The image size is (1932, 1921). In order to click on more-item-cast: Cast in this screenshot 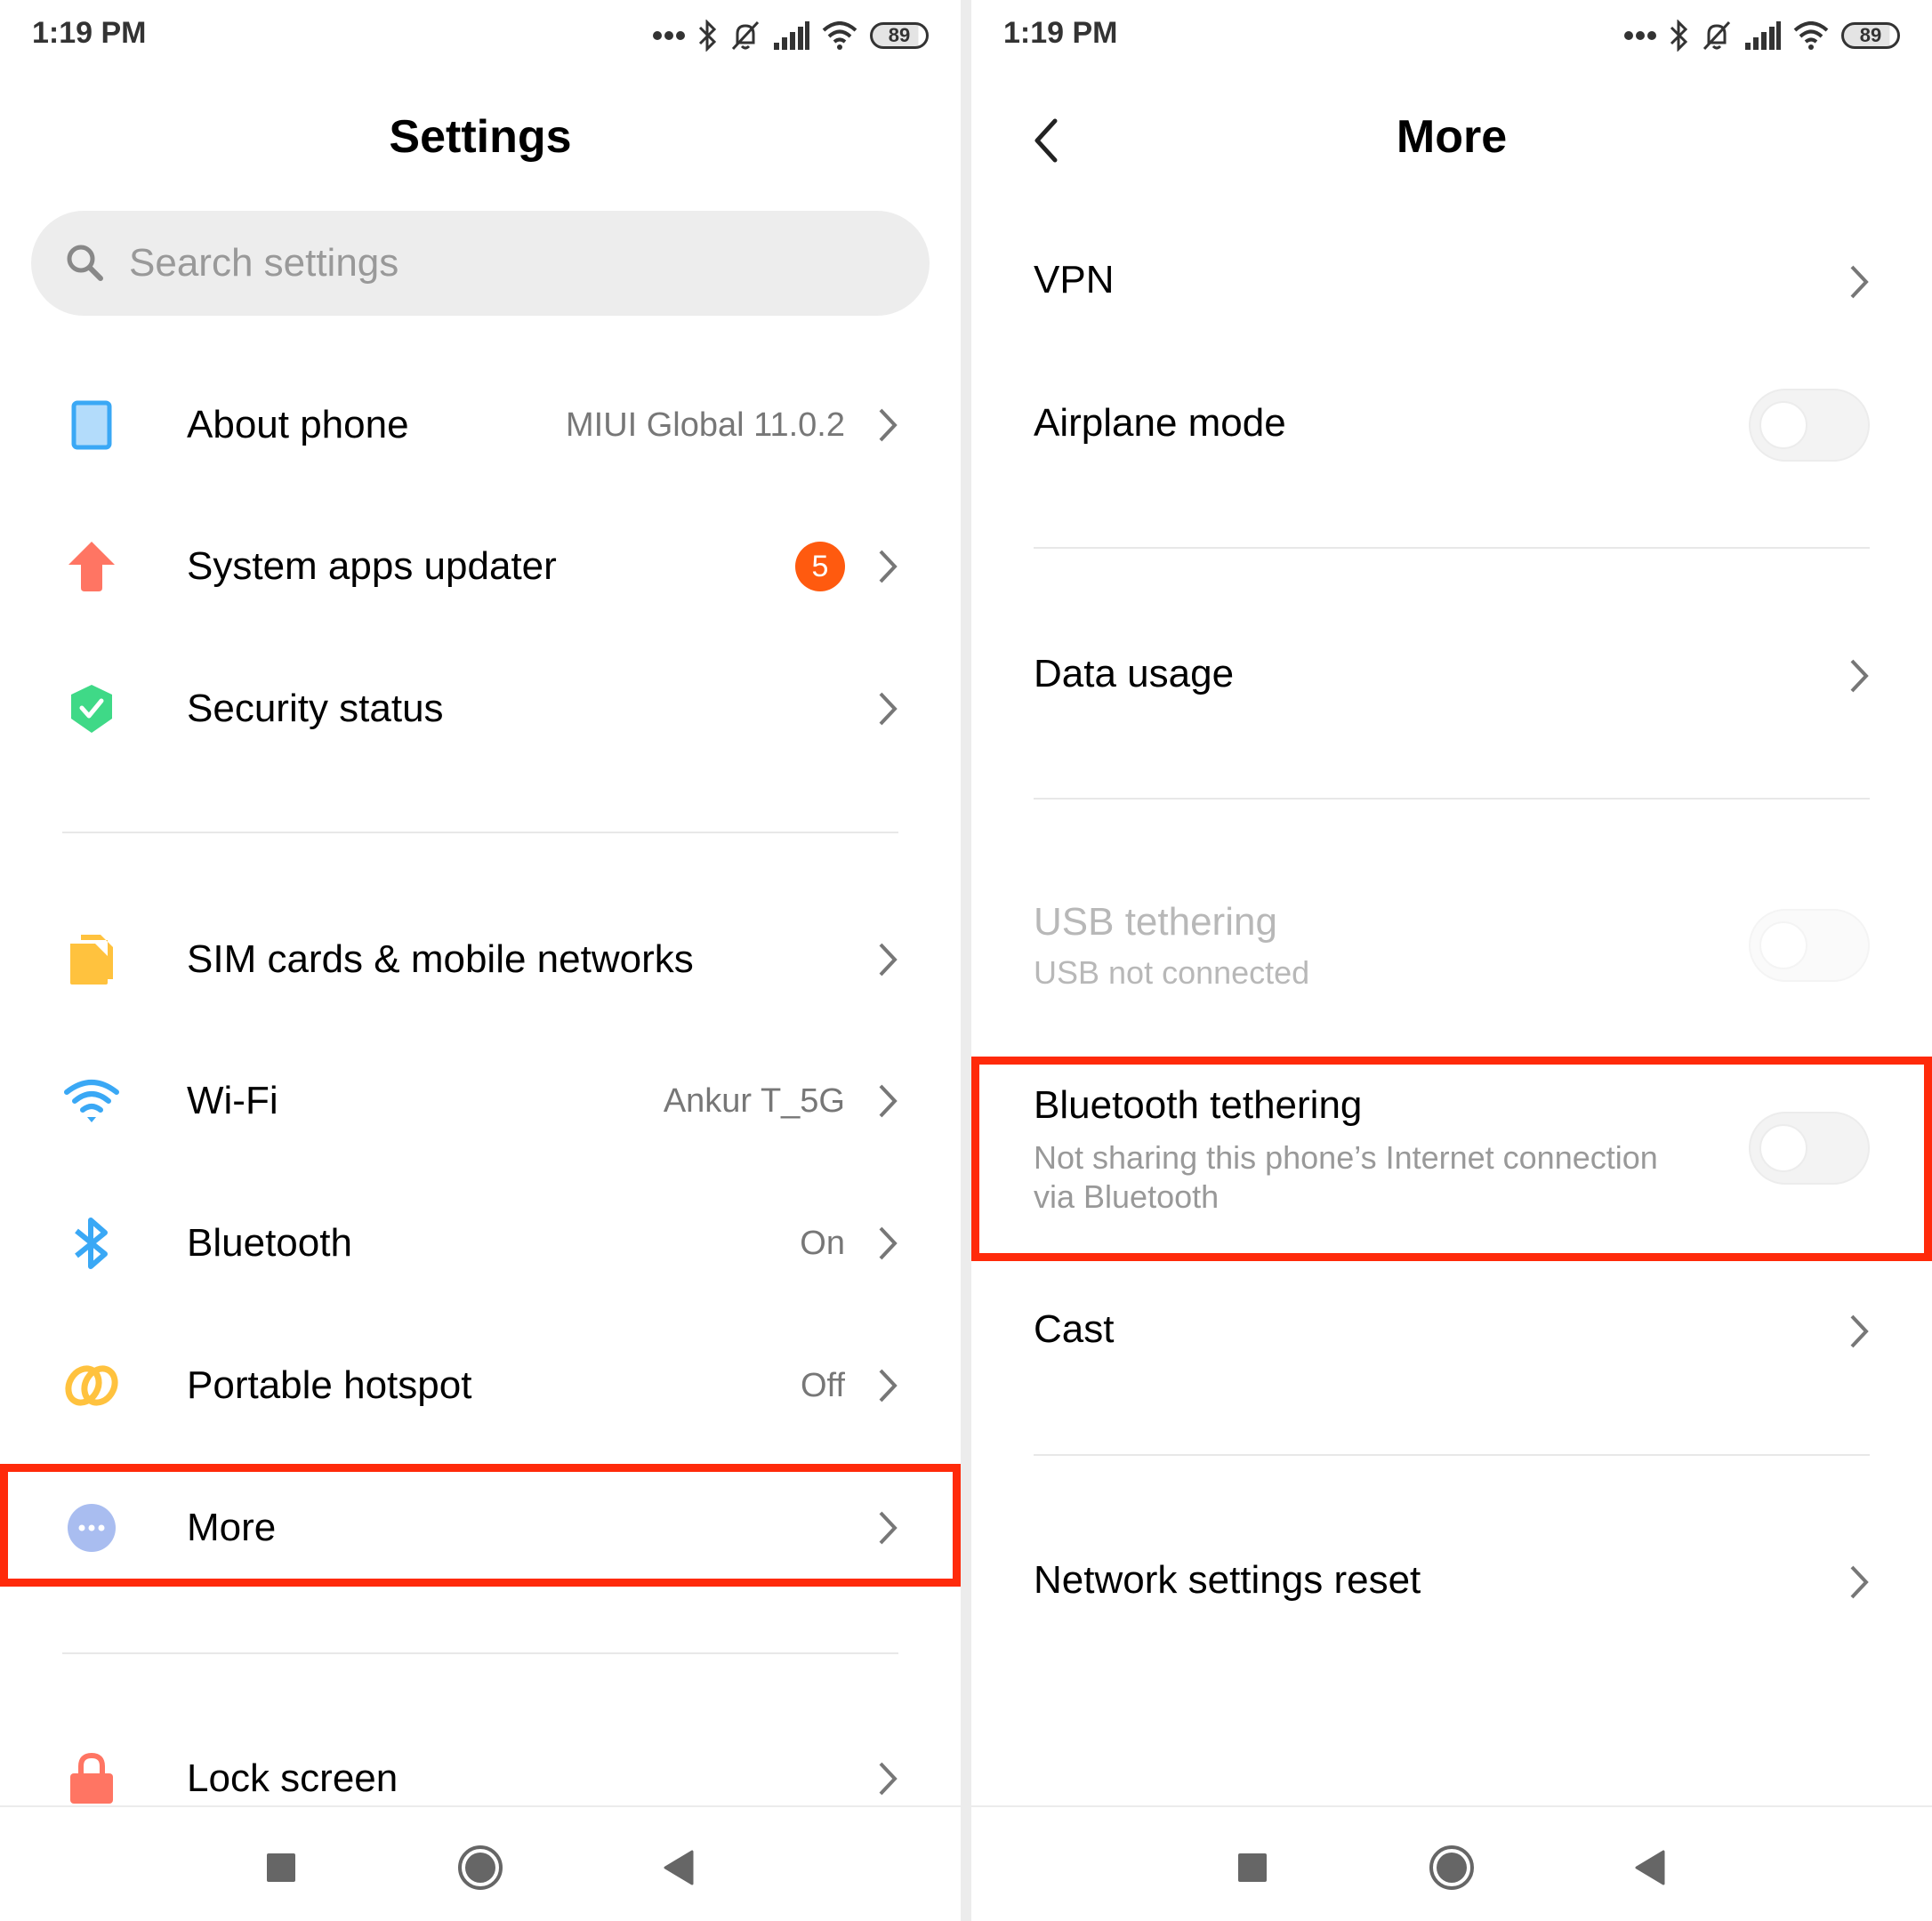, I will do `click(1451, 1331)`.